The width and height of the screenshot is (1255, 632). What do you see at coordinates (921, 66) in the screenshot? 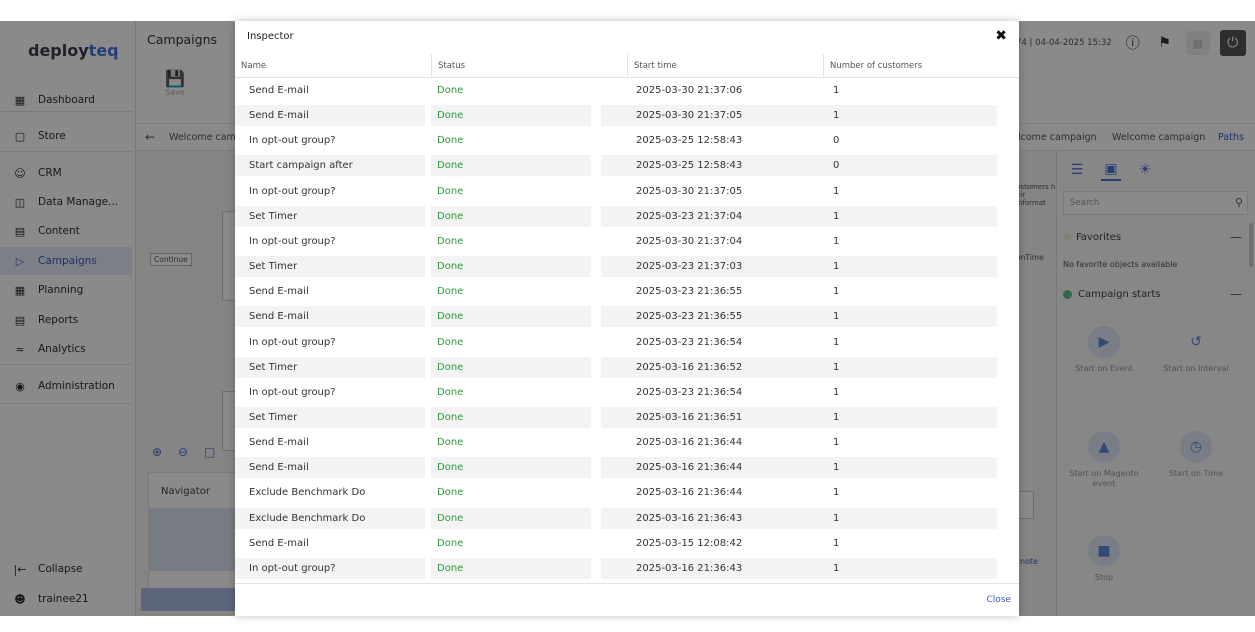
I see `column-header-customers: Number of customers` at bounding box center [921, 66].